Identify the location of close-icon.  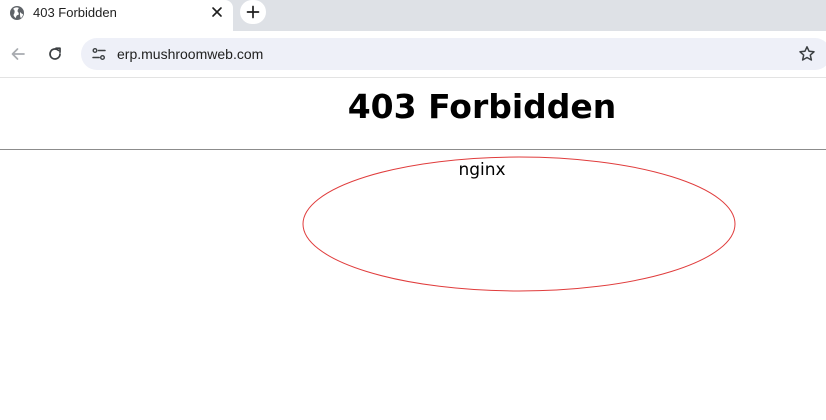
(217, 12).